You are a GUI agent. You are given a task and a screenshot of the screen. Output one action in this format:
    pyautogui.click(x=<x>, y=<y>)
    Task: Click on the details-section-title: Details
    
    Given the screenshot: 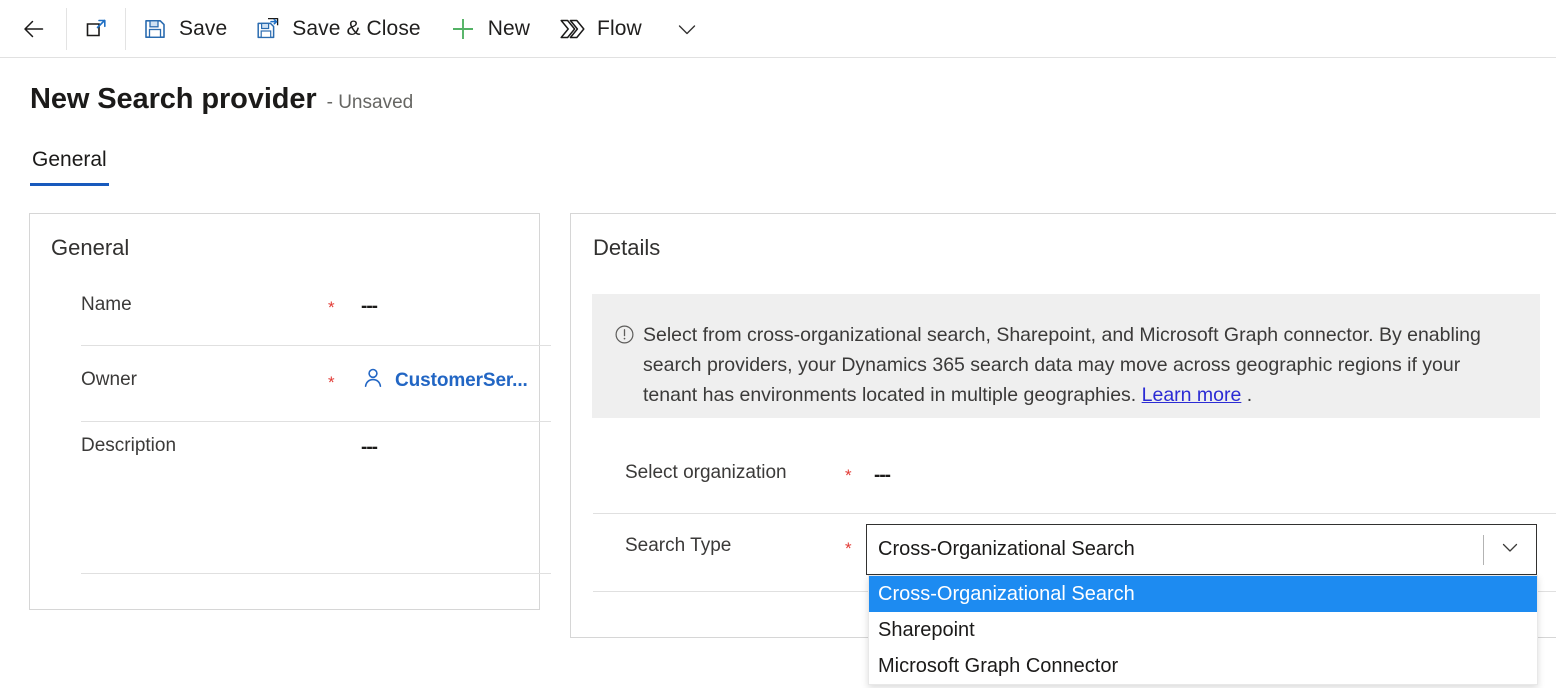 What is the action you would take?
    pyautogui.click(x=627, y=247)
    